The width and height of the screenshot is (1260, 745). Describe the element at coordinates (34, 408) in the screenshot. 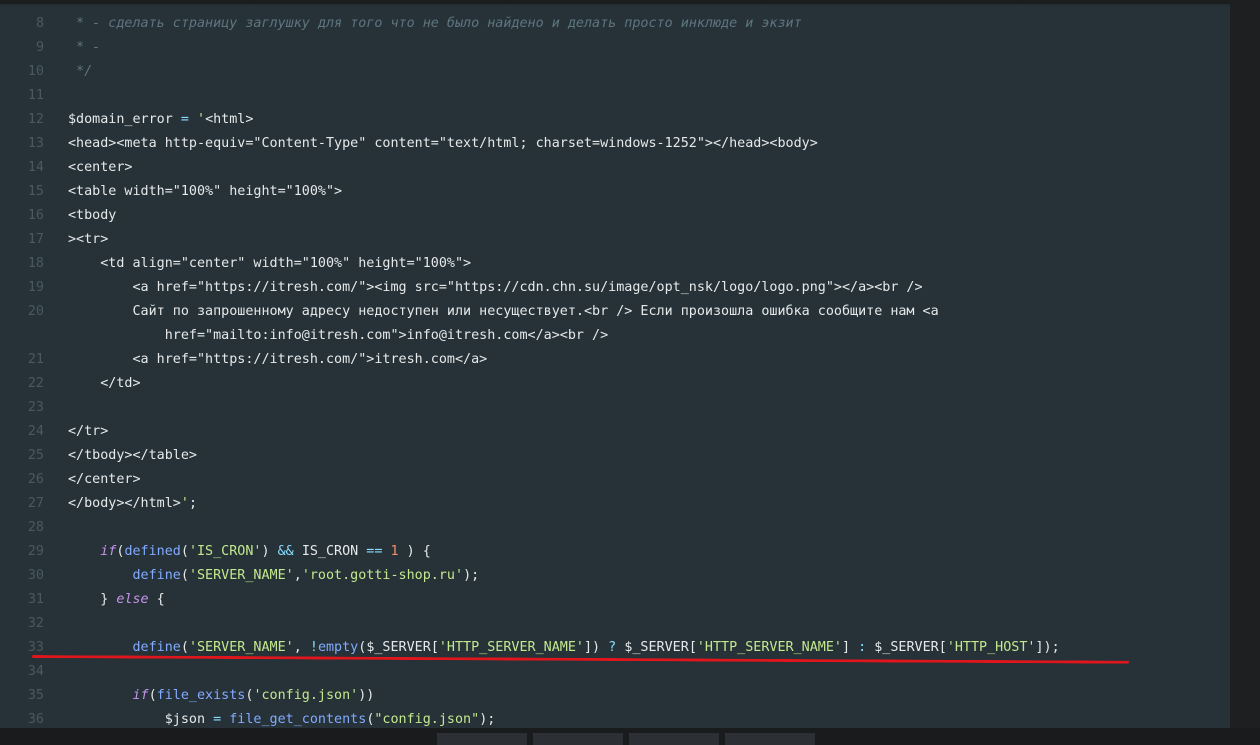

I see `code-line: 23` at that location.